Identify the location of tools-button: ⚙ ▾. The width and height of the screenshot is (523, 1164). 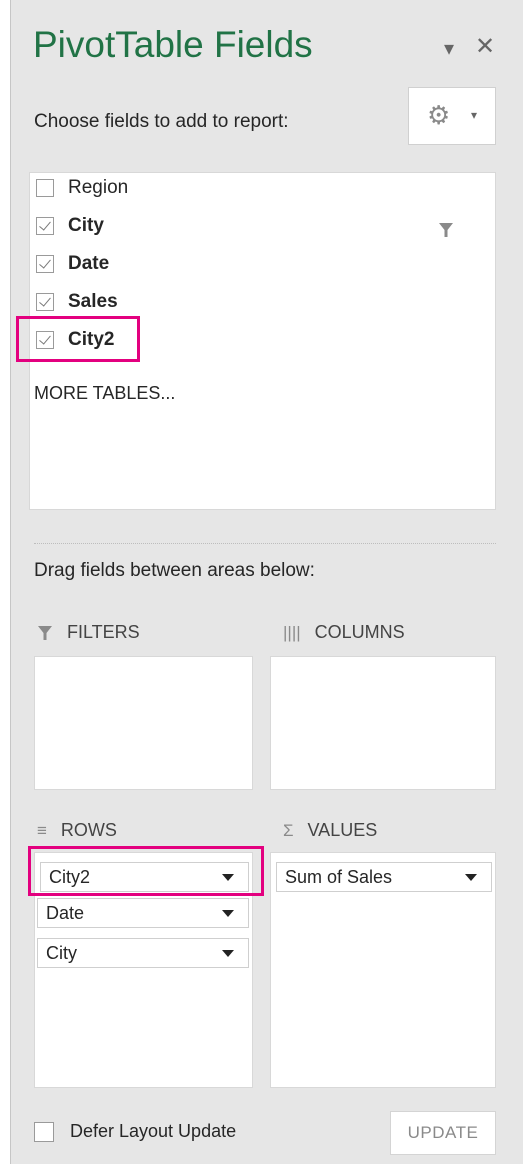
(452, 116).